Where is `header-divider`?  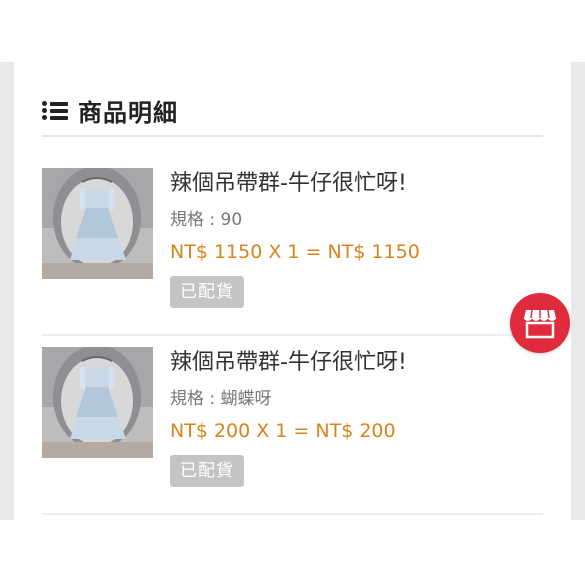
header-divider is located at coordinates (292, 136).